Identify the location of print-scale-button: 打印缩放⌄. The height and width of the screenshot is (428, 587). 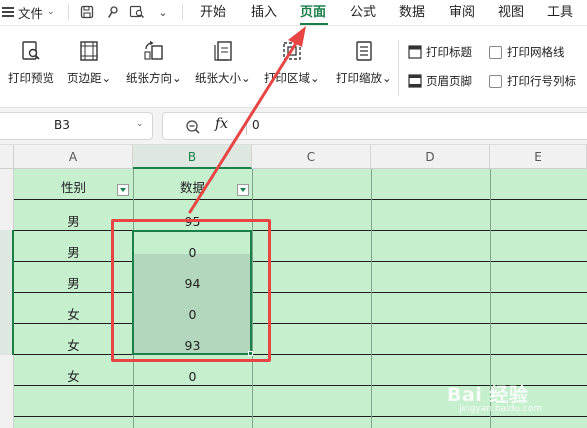
(364, 63).